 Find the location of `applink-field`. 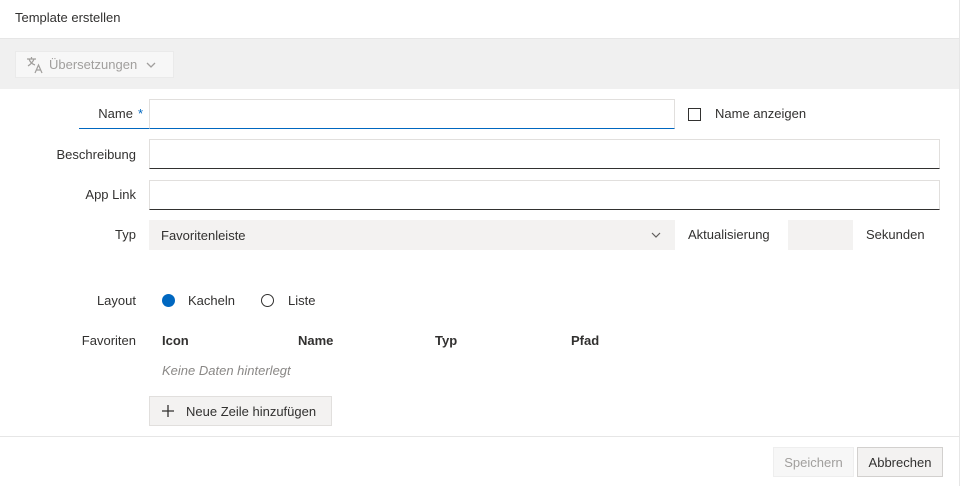

applink-field is located at coordinates (544, 195).